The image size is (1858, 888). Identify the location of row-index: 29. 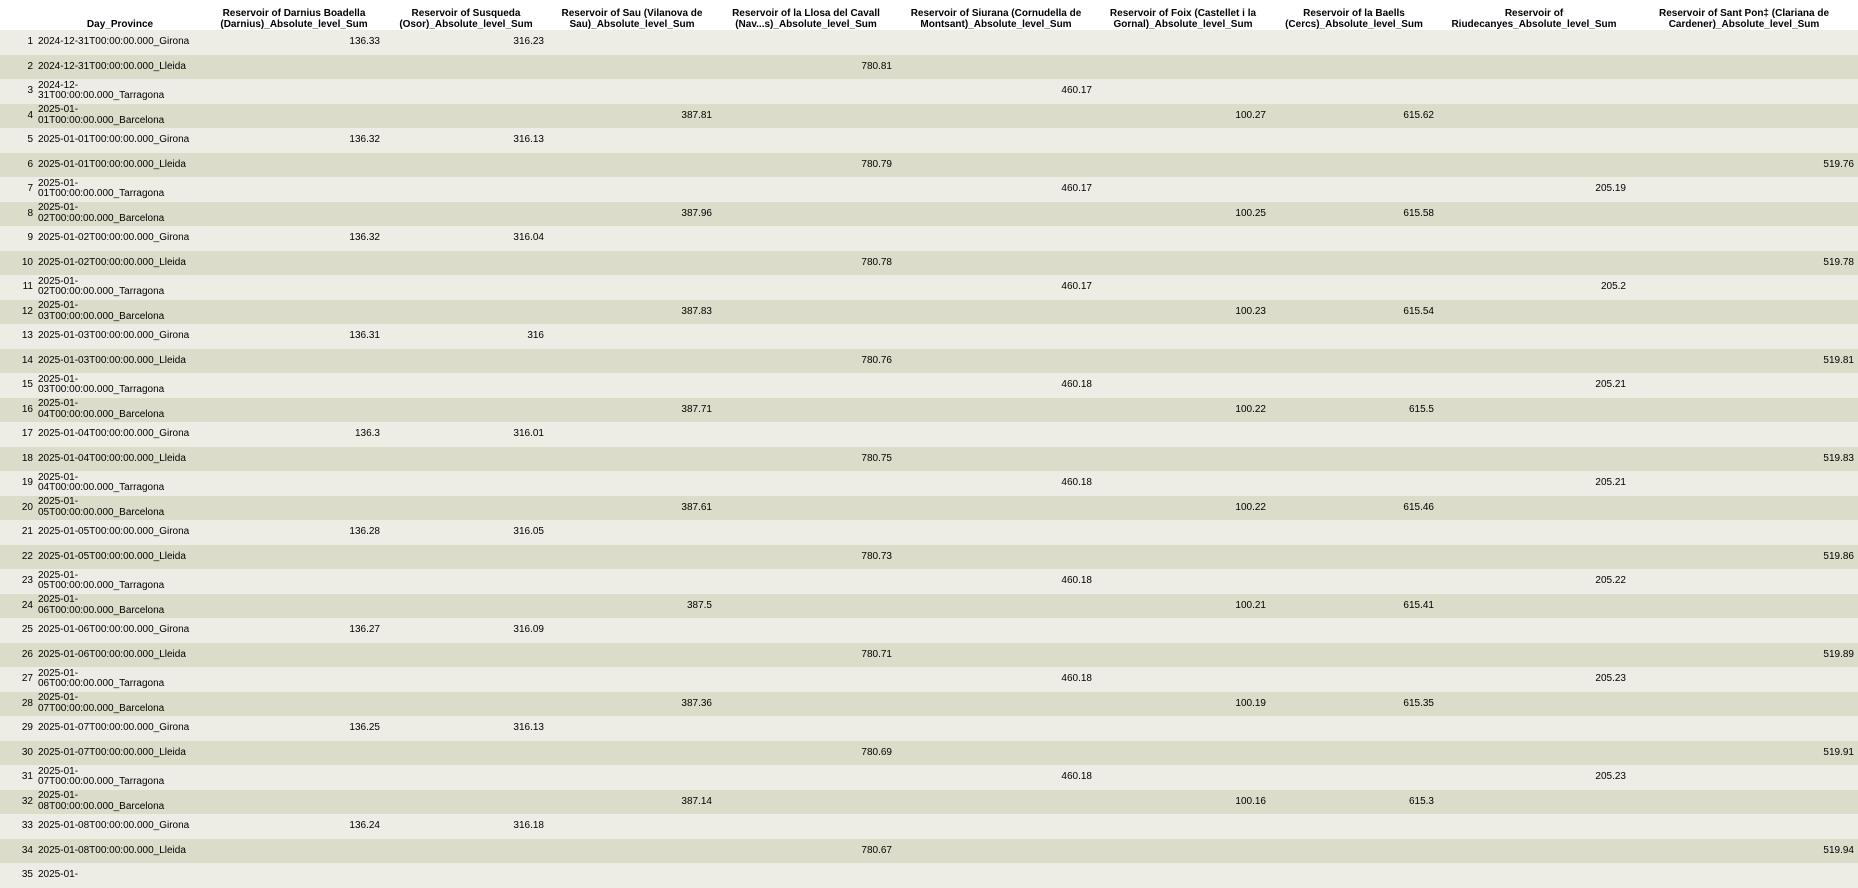
(18, 728).